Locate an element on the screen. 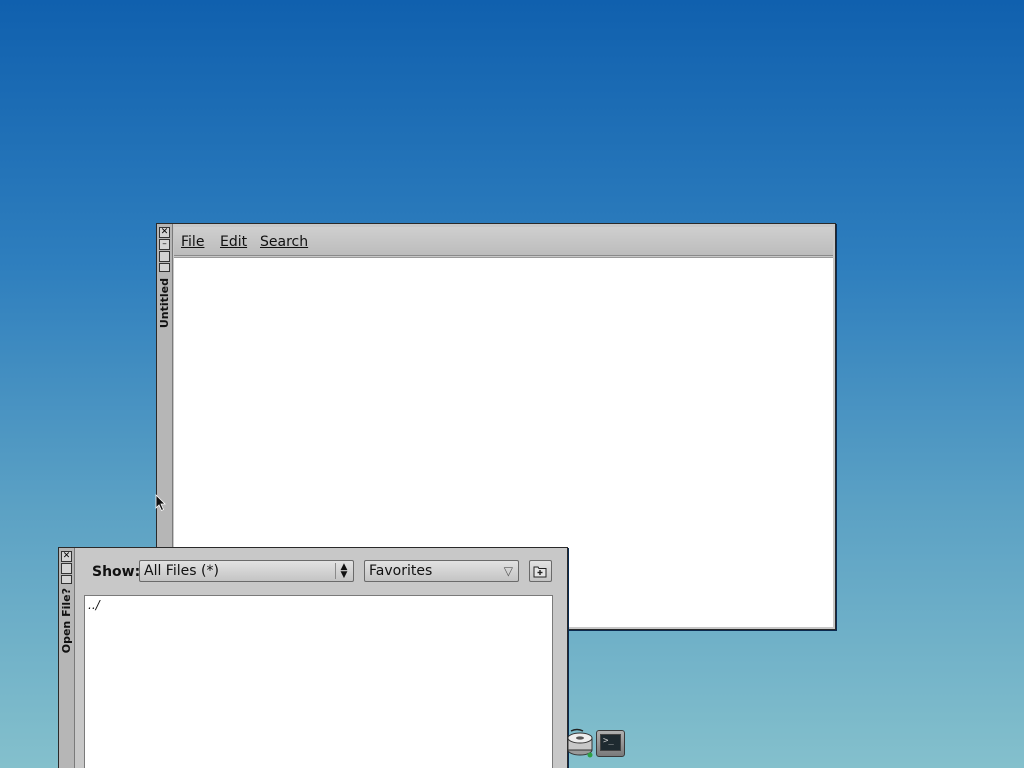 This screenshot has width=1024, height=768. updown-arrows-icon: ▲ ▼ is located at coordinates (344, 571).